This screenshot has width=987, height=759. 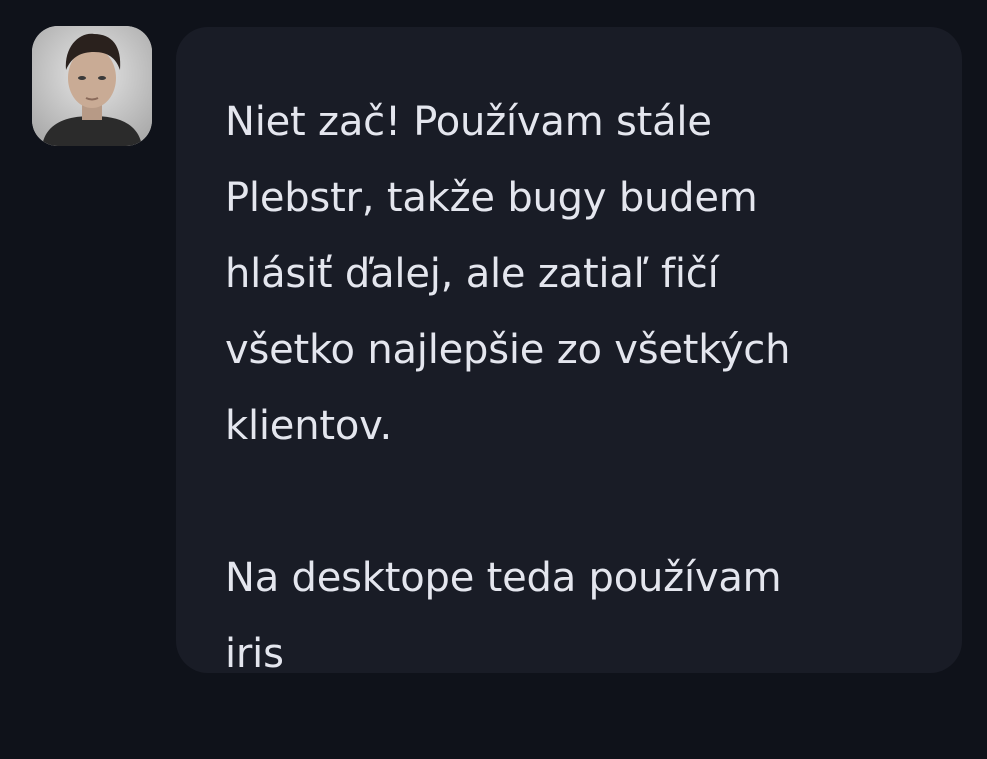 I want to click on avatar, so click(x=92, y=86).